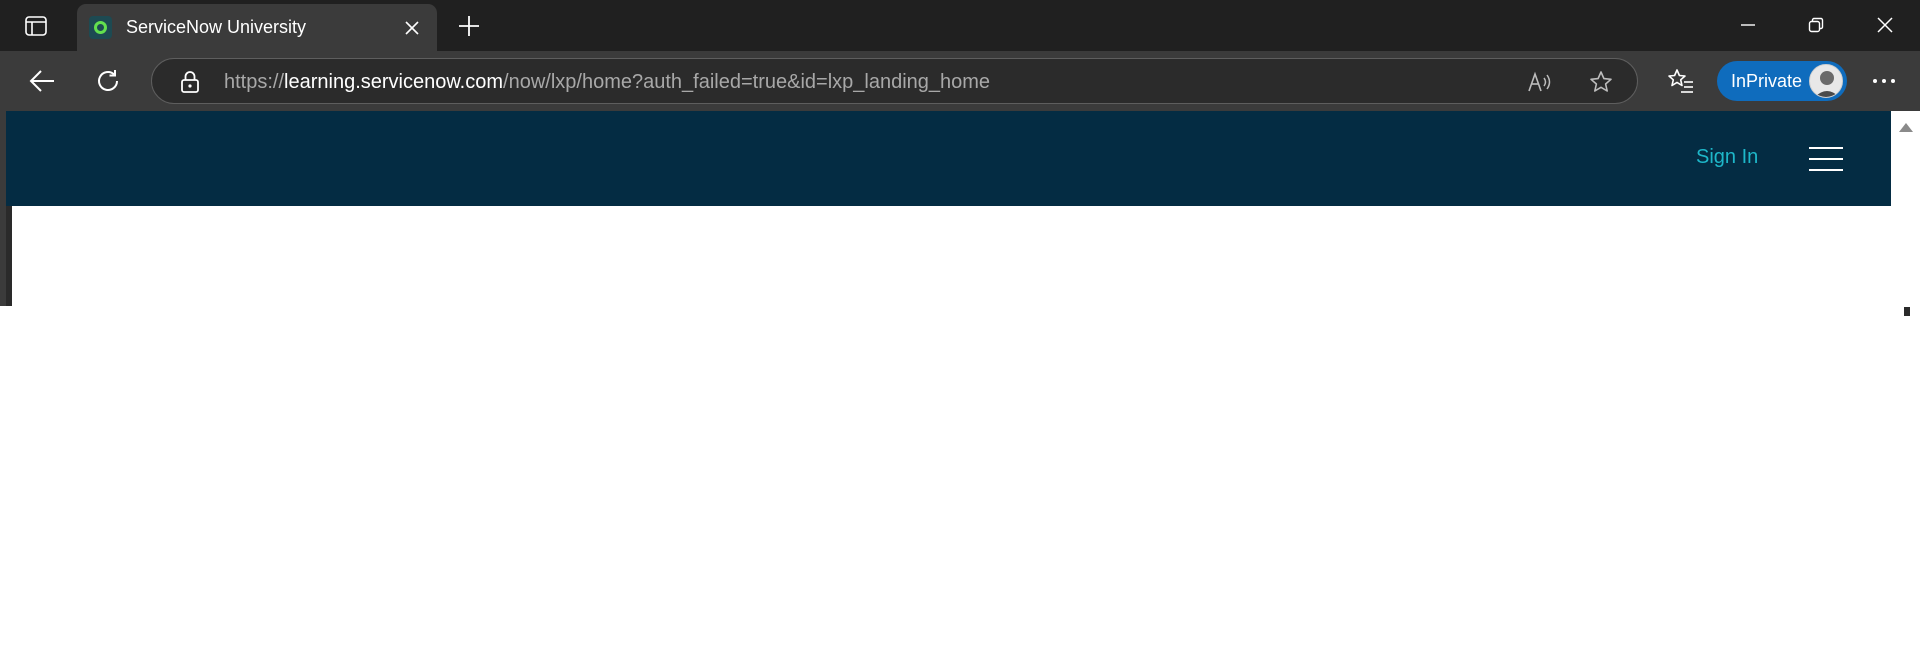 This screenshot has width=1920, height=648. I want to click on tab-close-icon, so click(412, 28).